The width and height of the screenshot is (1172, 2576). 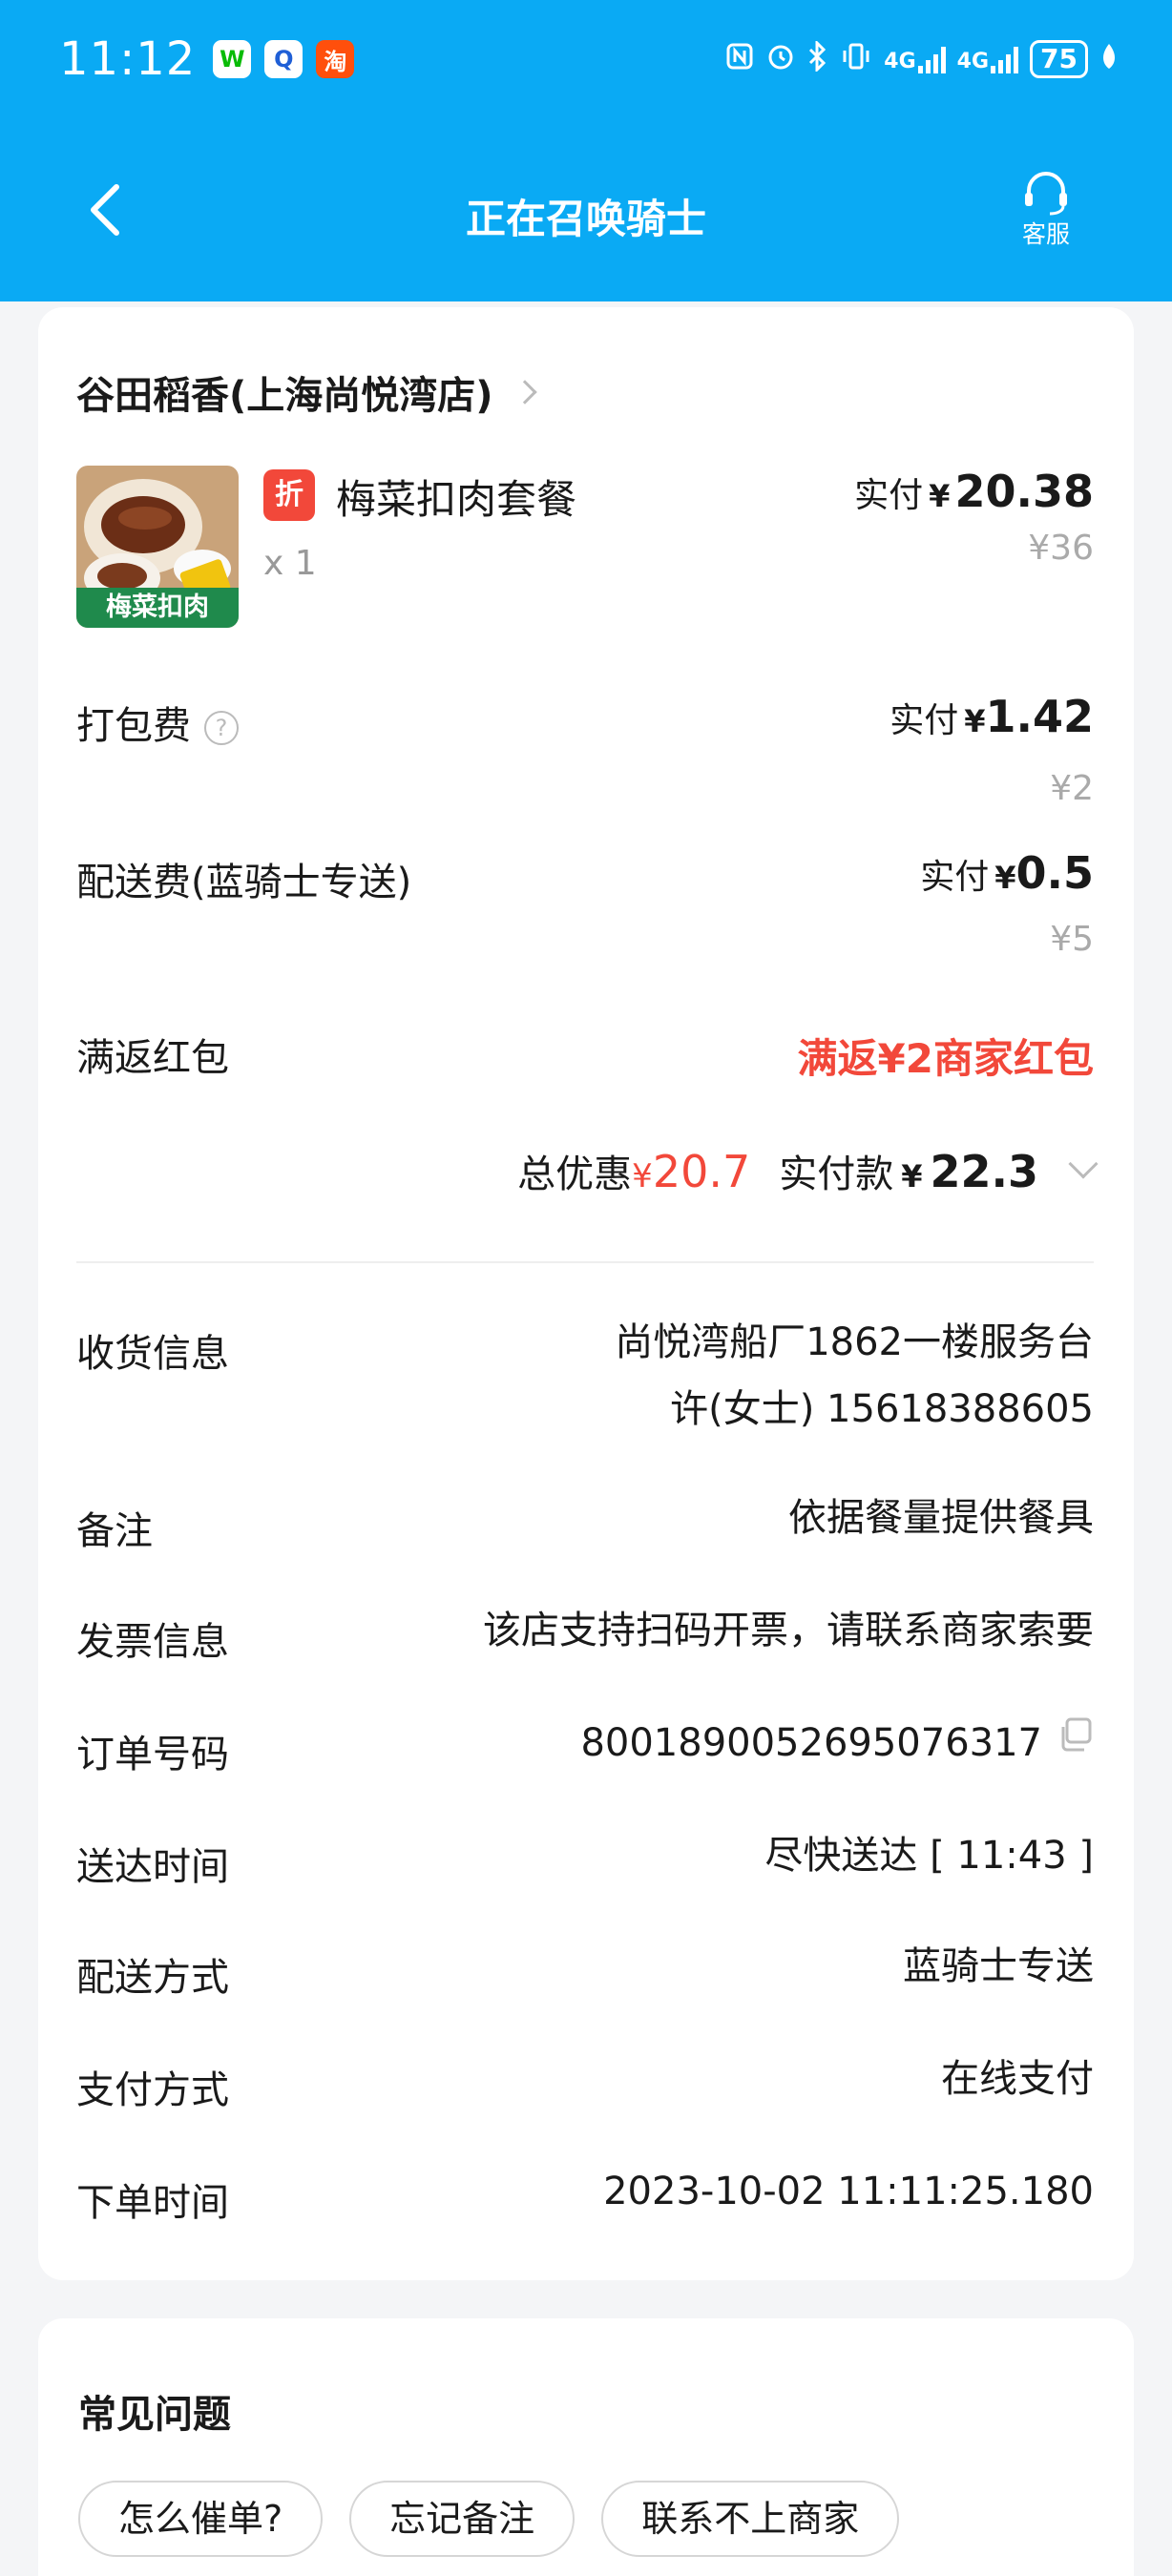 What do you see at coordinates (941, 1518) in the screenshot?
I see `note-value: 依据餐量提供餐具` at bounding box center [941, 1518].